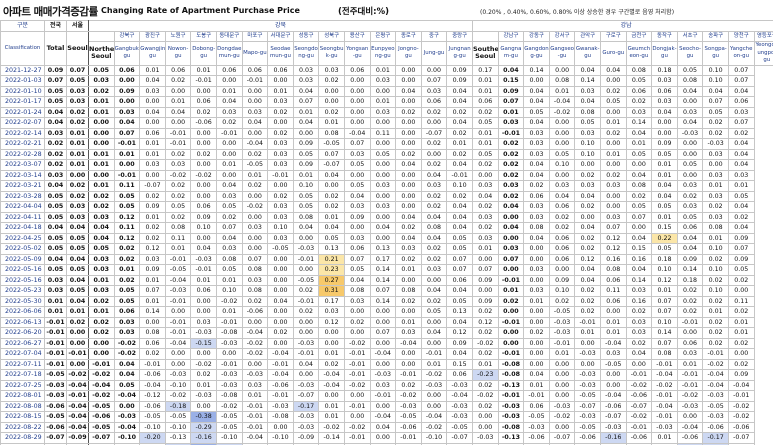  What do you see at coordinates (639, 280) in the screenshot?
I see `table-cell: 0.14` at bounding box center [639, 280].